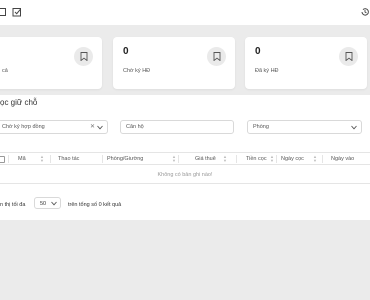  Describe the element at coordinates (304, 127) in the screenshot. I see `room-select: Phòng` at that location.